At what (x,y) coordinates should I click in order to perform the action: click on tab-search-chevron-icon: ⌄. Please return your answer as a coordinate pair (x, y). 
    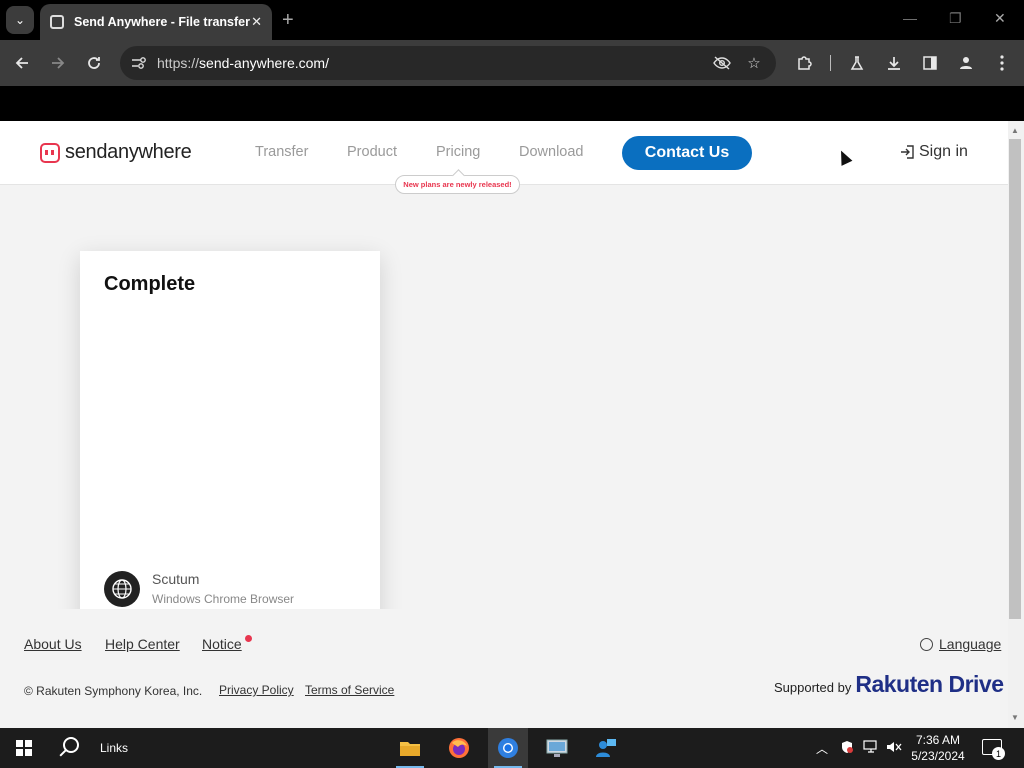
    Looking at the image, I should click on (20, 20).